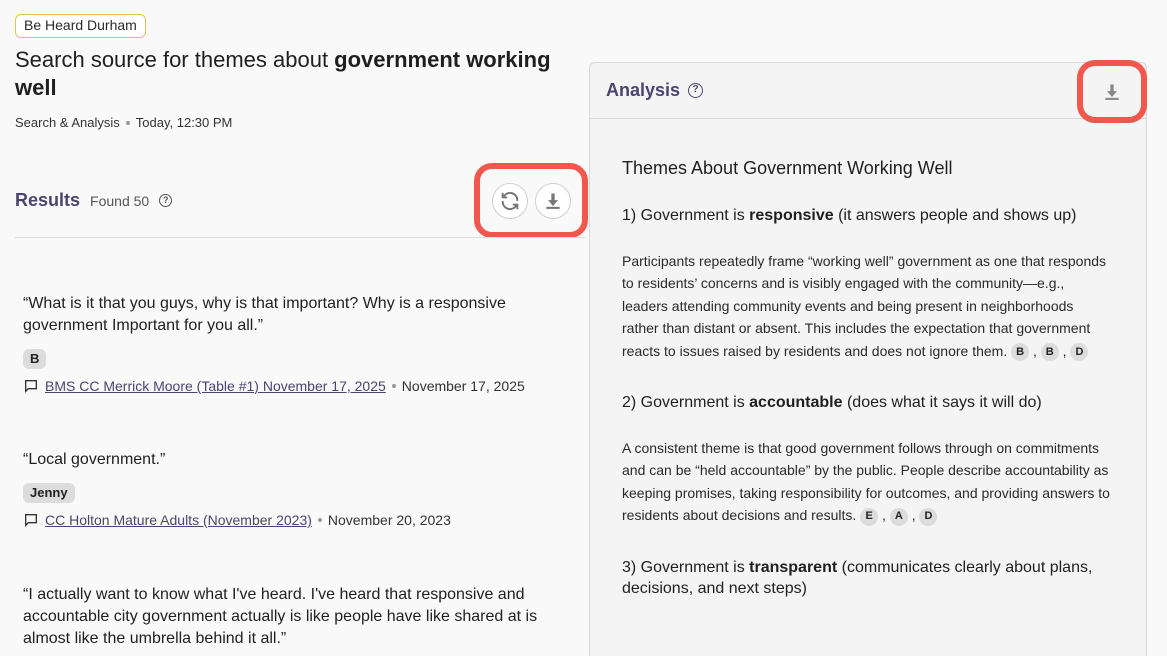  I want to click on meta-separator, so click(127, 122).